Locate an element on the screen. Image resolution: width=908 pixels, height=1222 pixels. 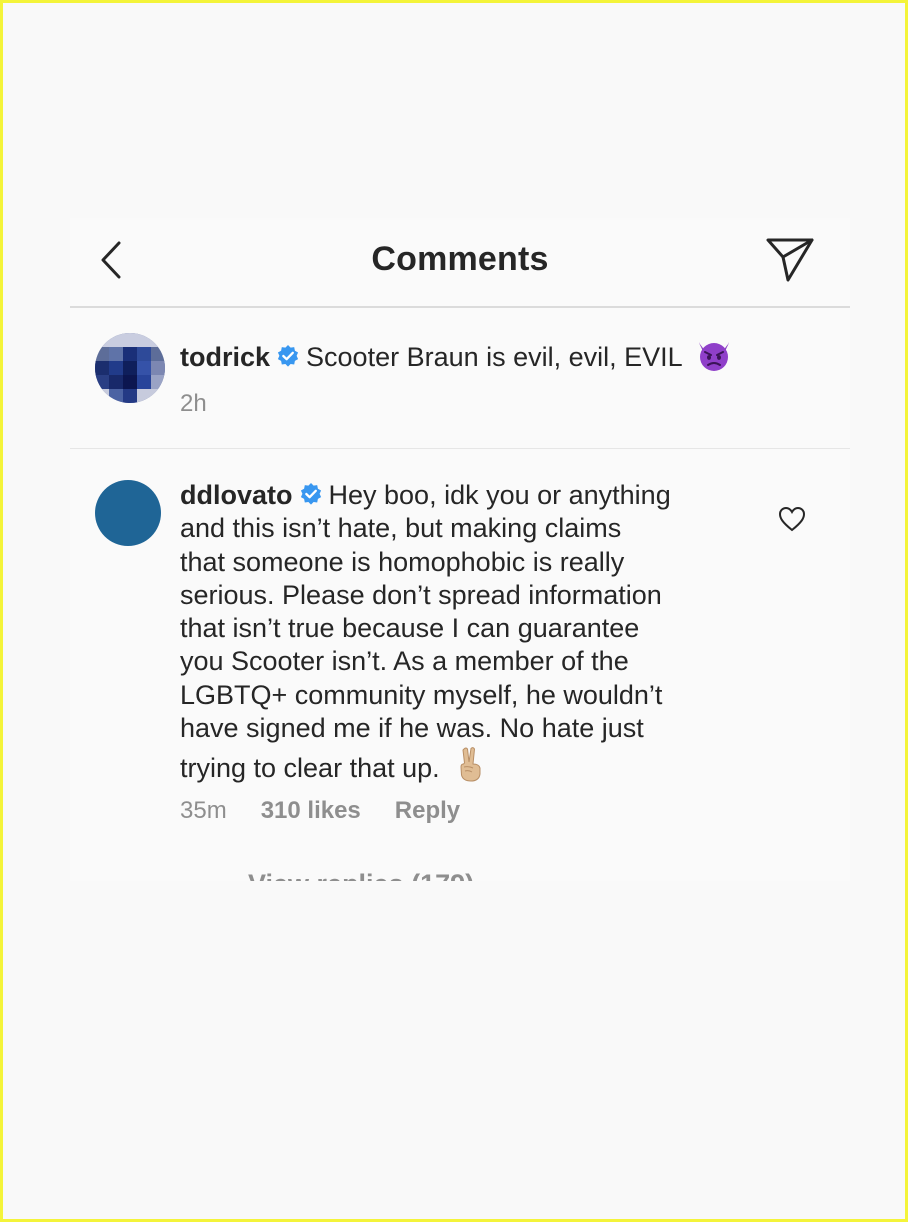
victory-hand-emoji is located at coordinates (470, 764).